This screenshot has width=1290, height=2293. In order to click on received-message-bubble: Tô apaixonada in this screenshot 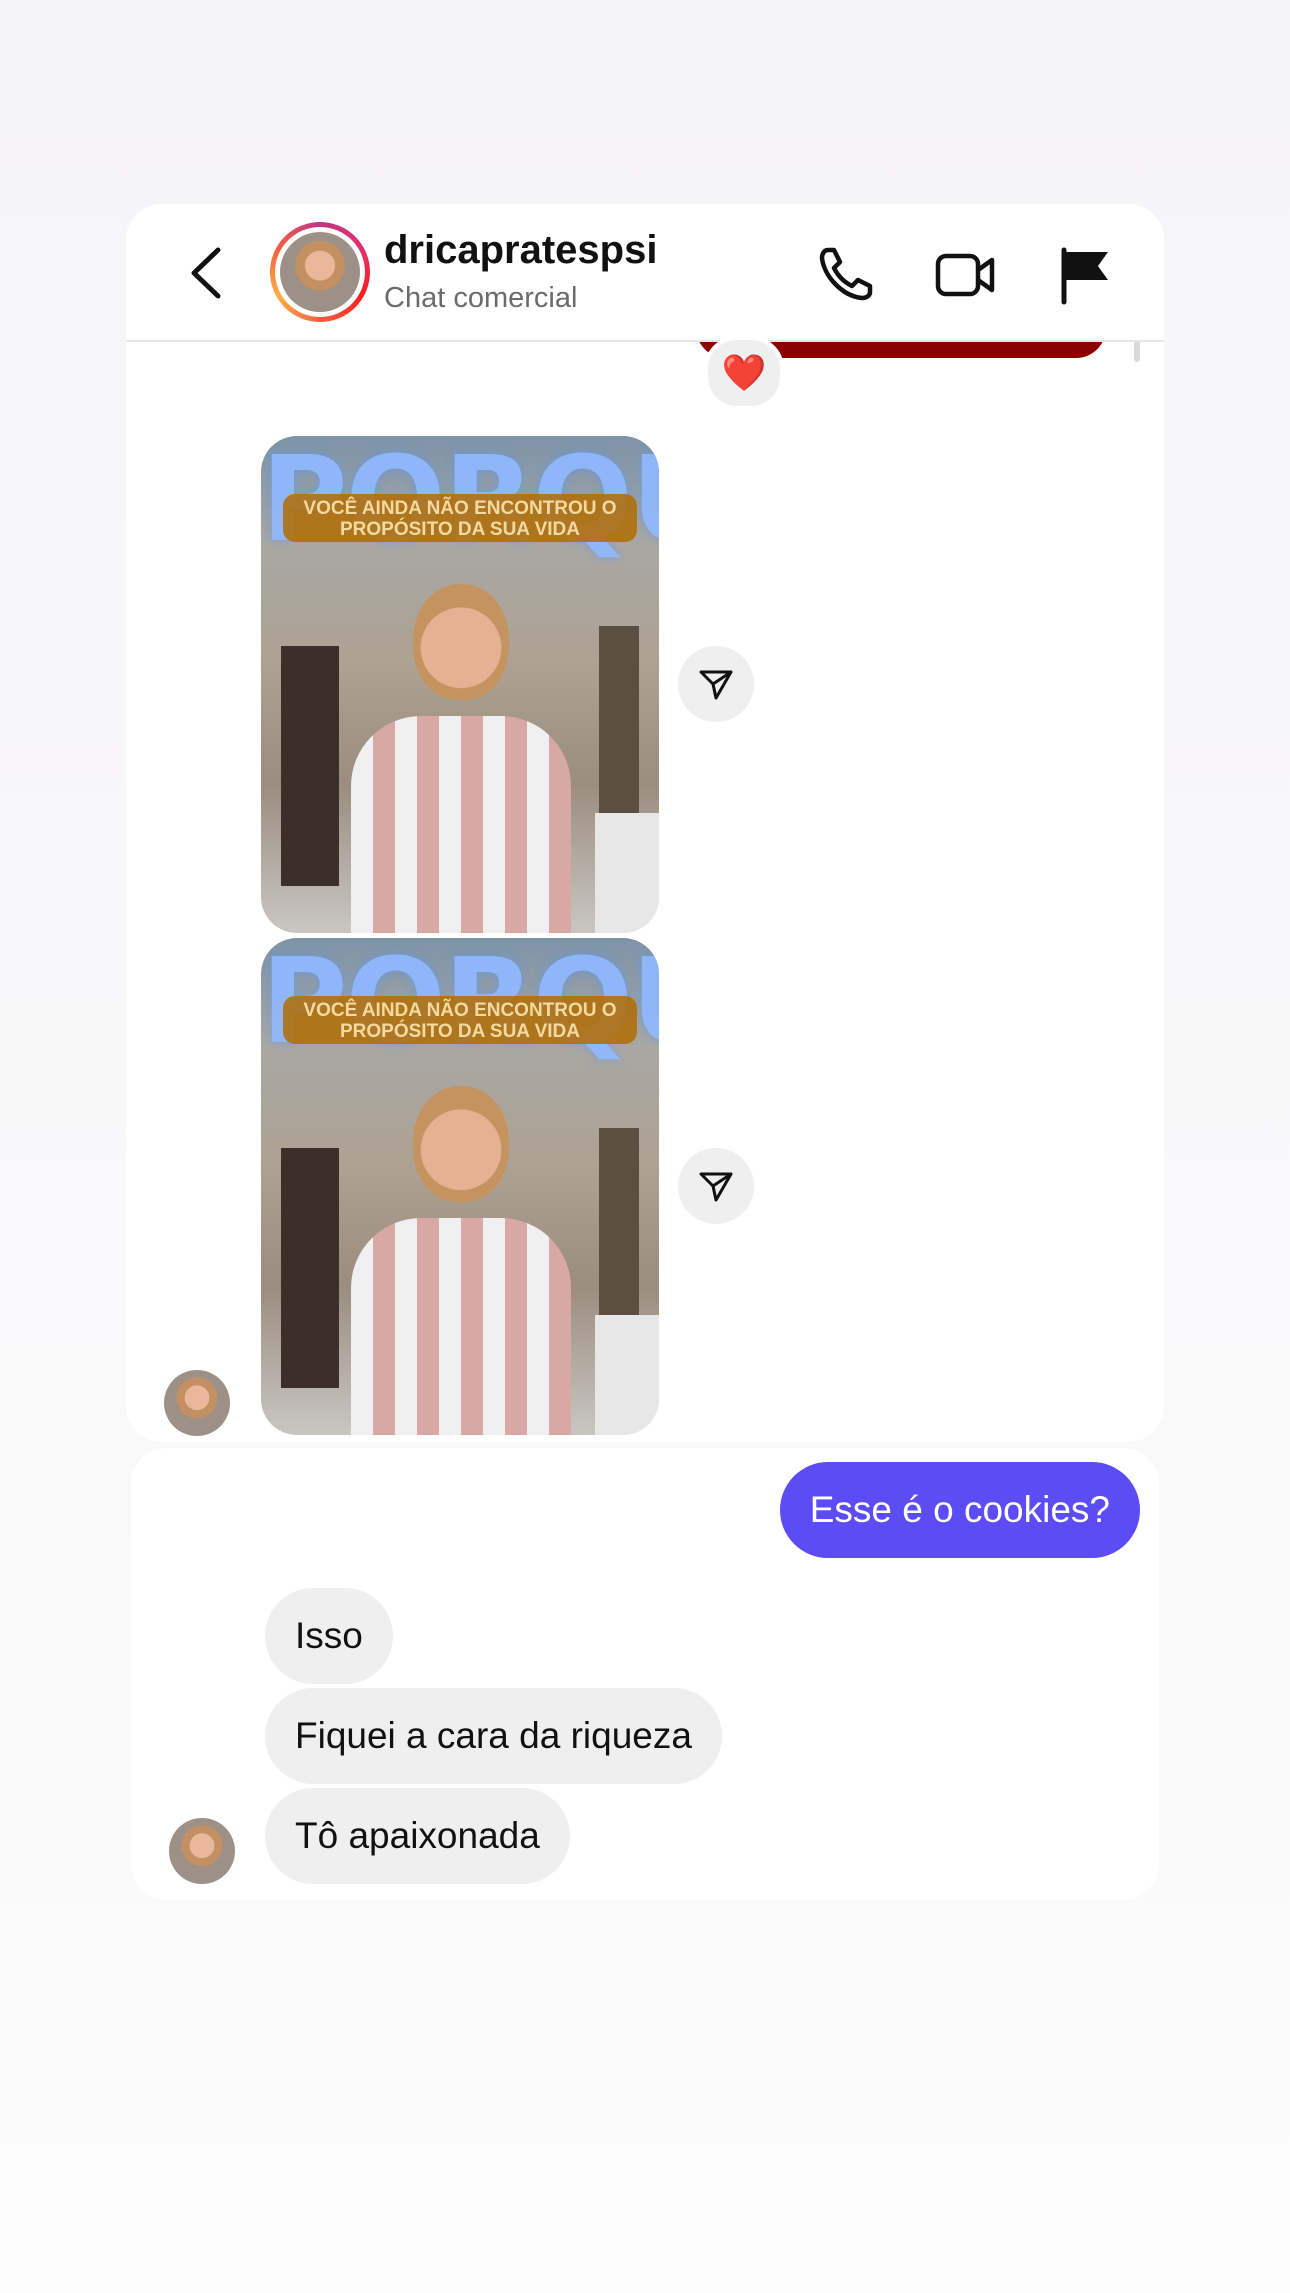, I will do `click(417, 1836)`.